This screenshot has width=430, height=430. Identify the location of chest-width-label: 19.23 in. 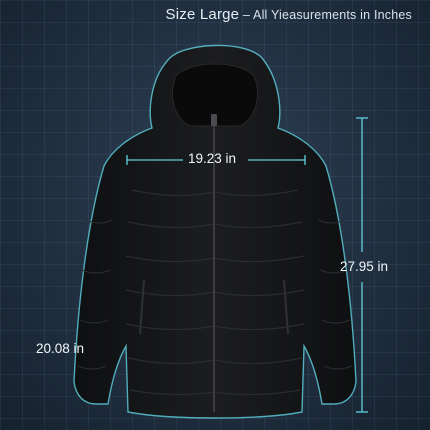
(212, 158).